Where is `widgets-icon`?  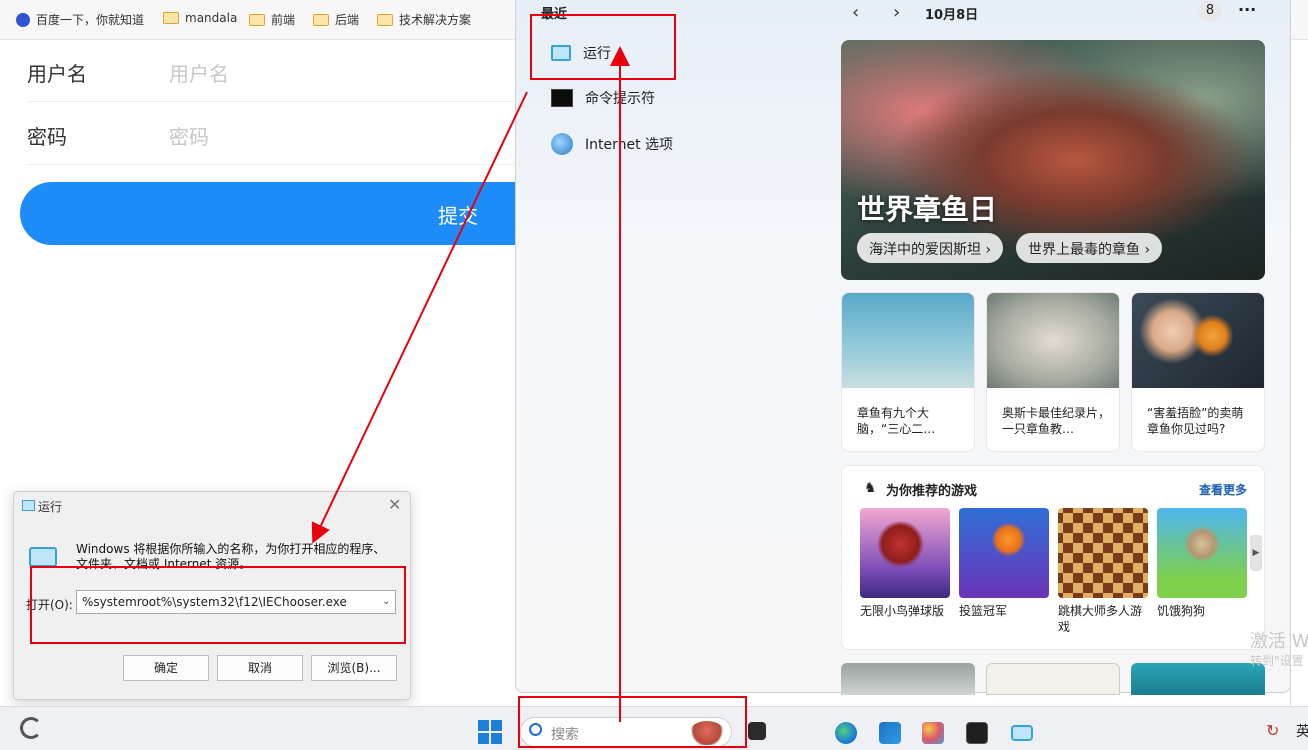 widgets-icon is located at coordinates (31, 728).